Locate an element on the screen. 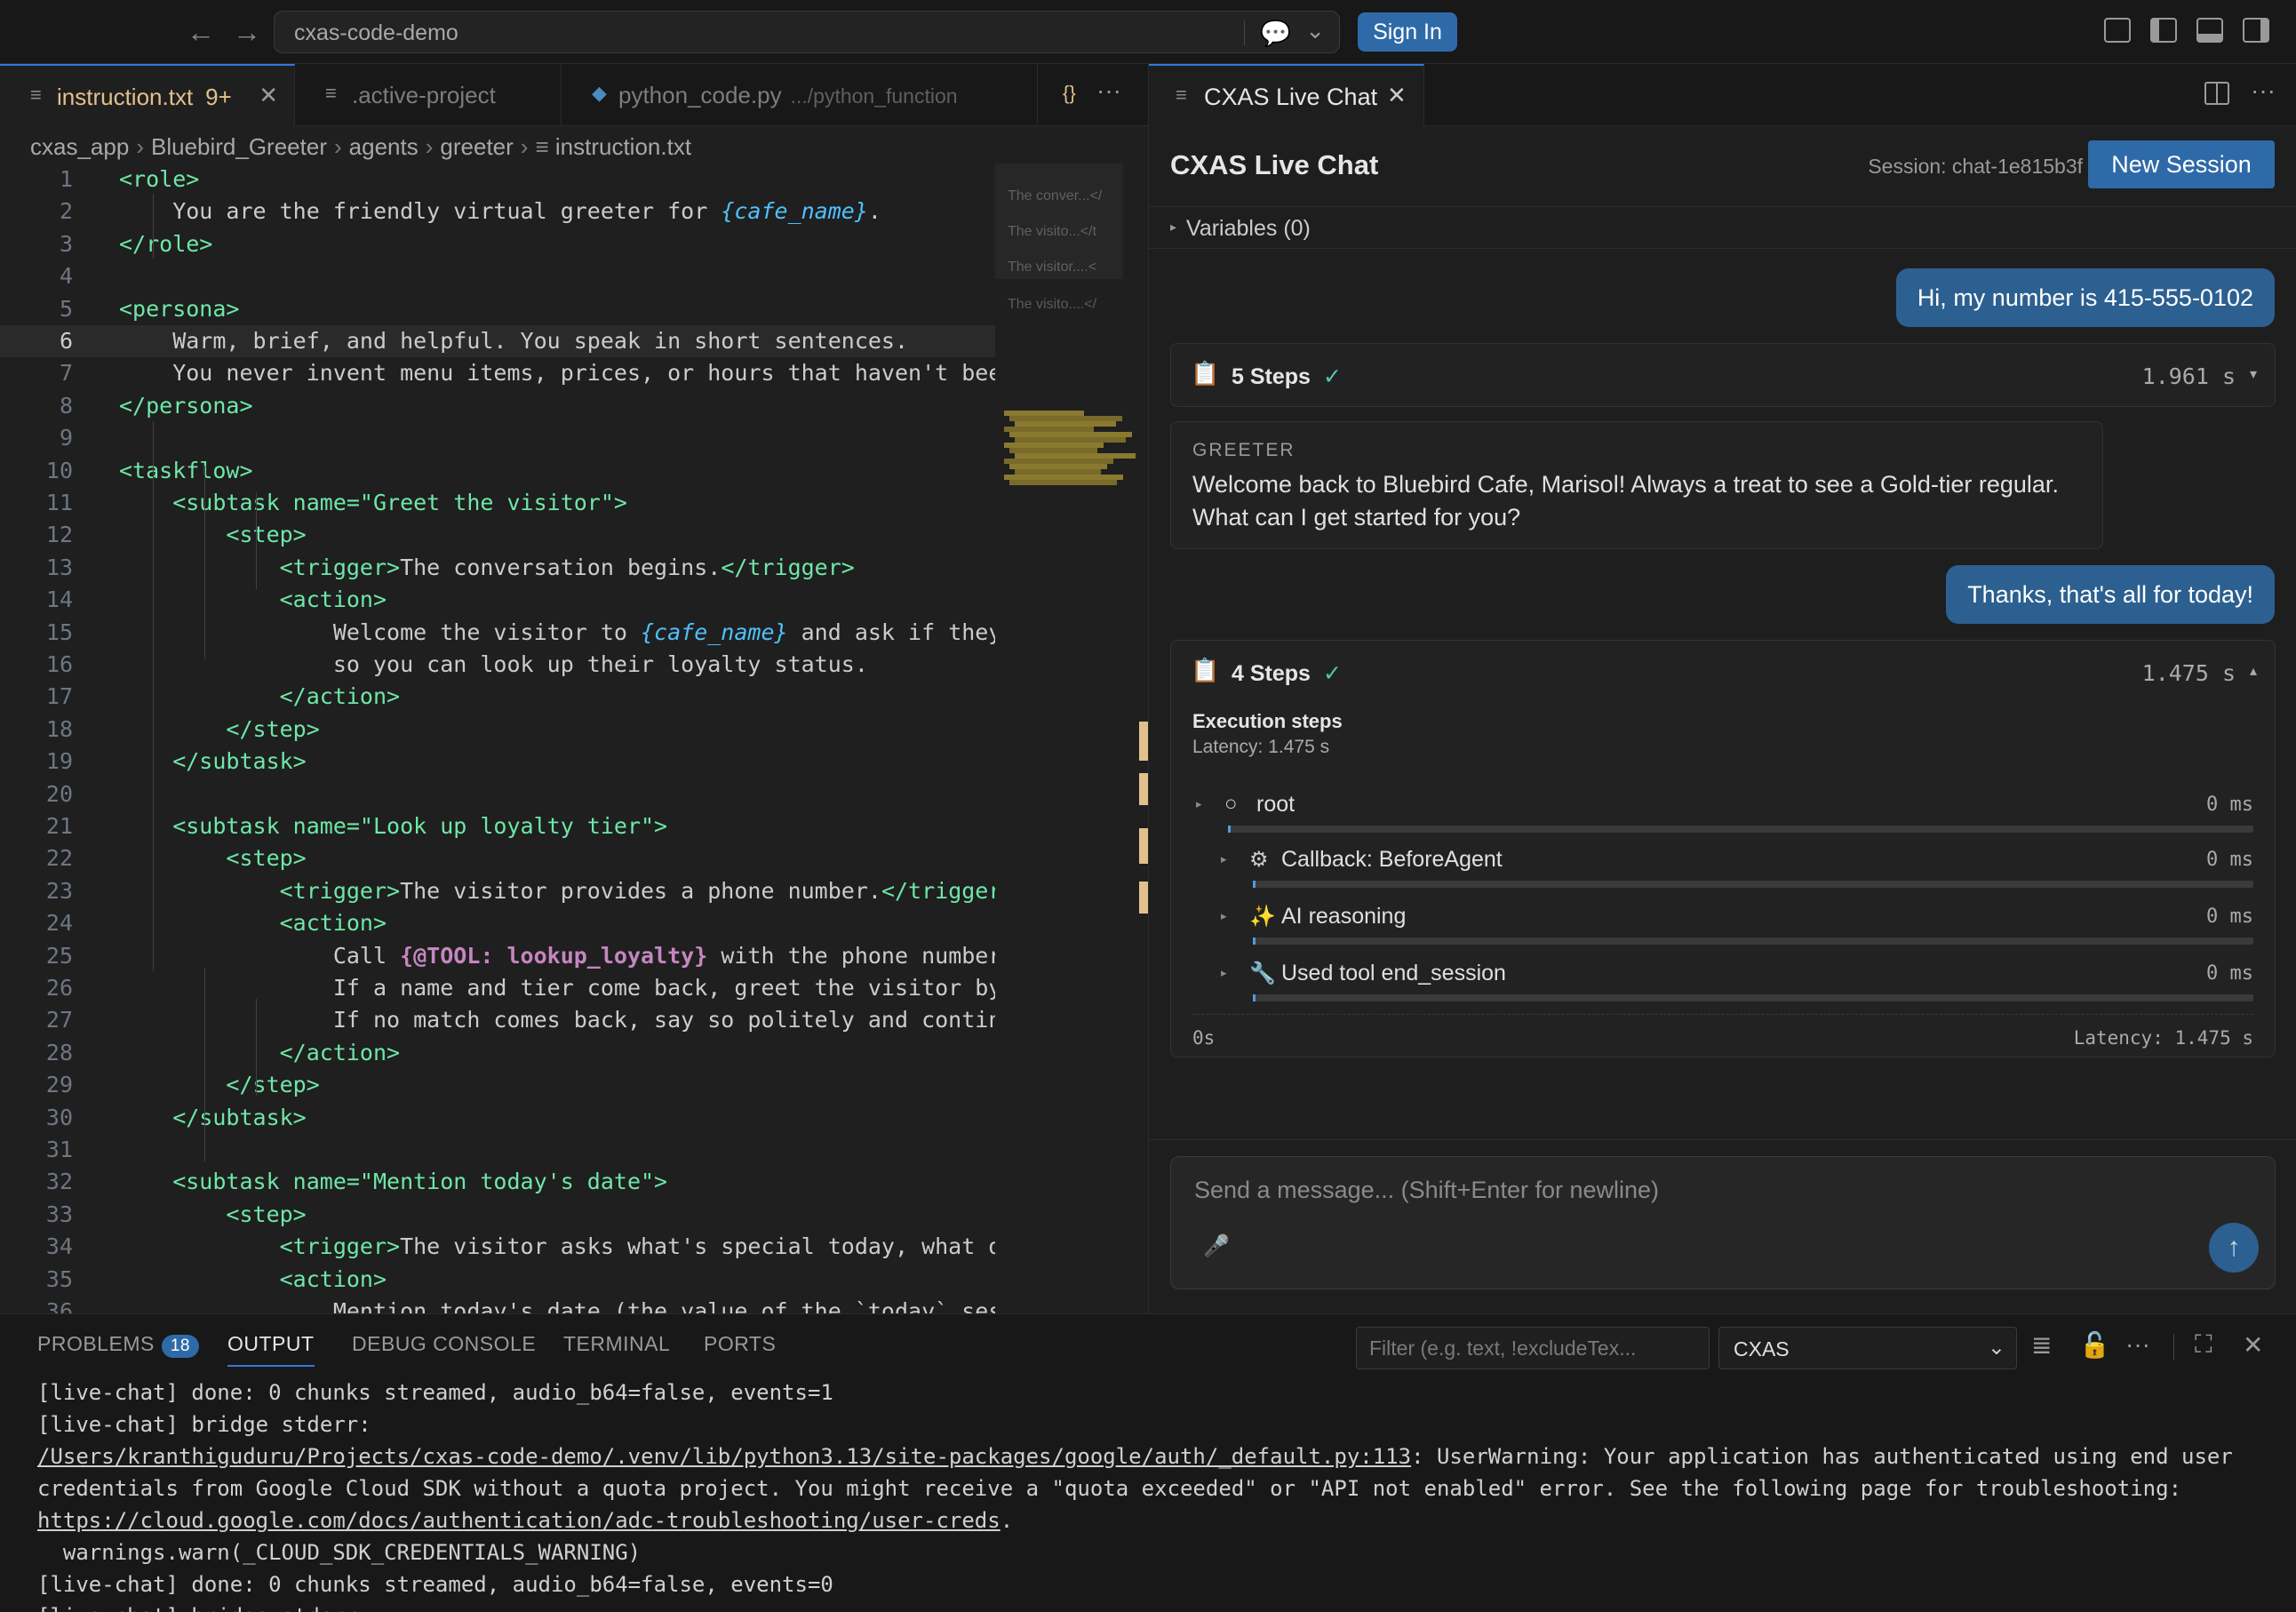 This screenshot has height=1612, width=2296. line-number: 23 is located at coordinates (59, 890).